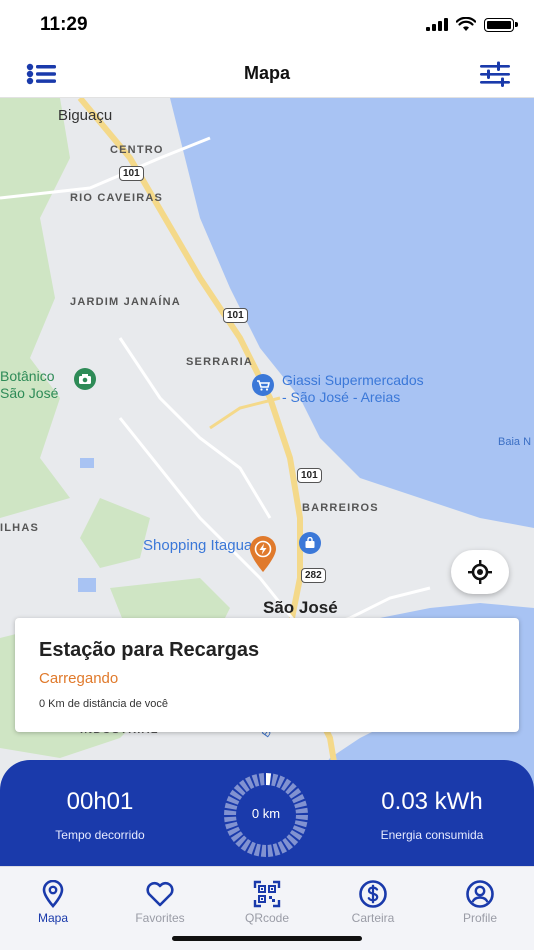 This screenshot has height=950, width=534. I want to click on filter-sliders-icon, so click(495, 74).